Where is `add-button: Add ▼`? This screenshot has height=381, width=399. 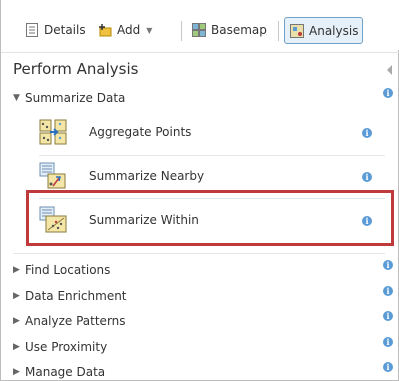 add-button: Add ▼ is located at coordinates (125, 30).